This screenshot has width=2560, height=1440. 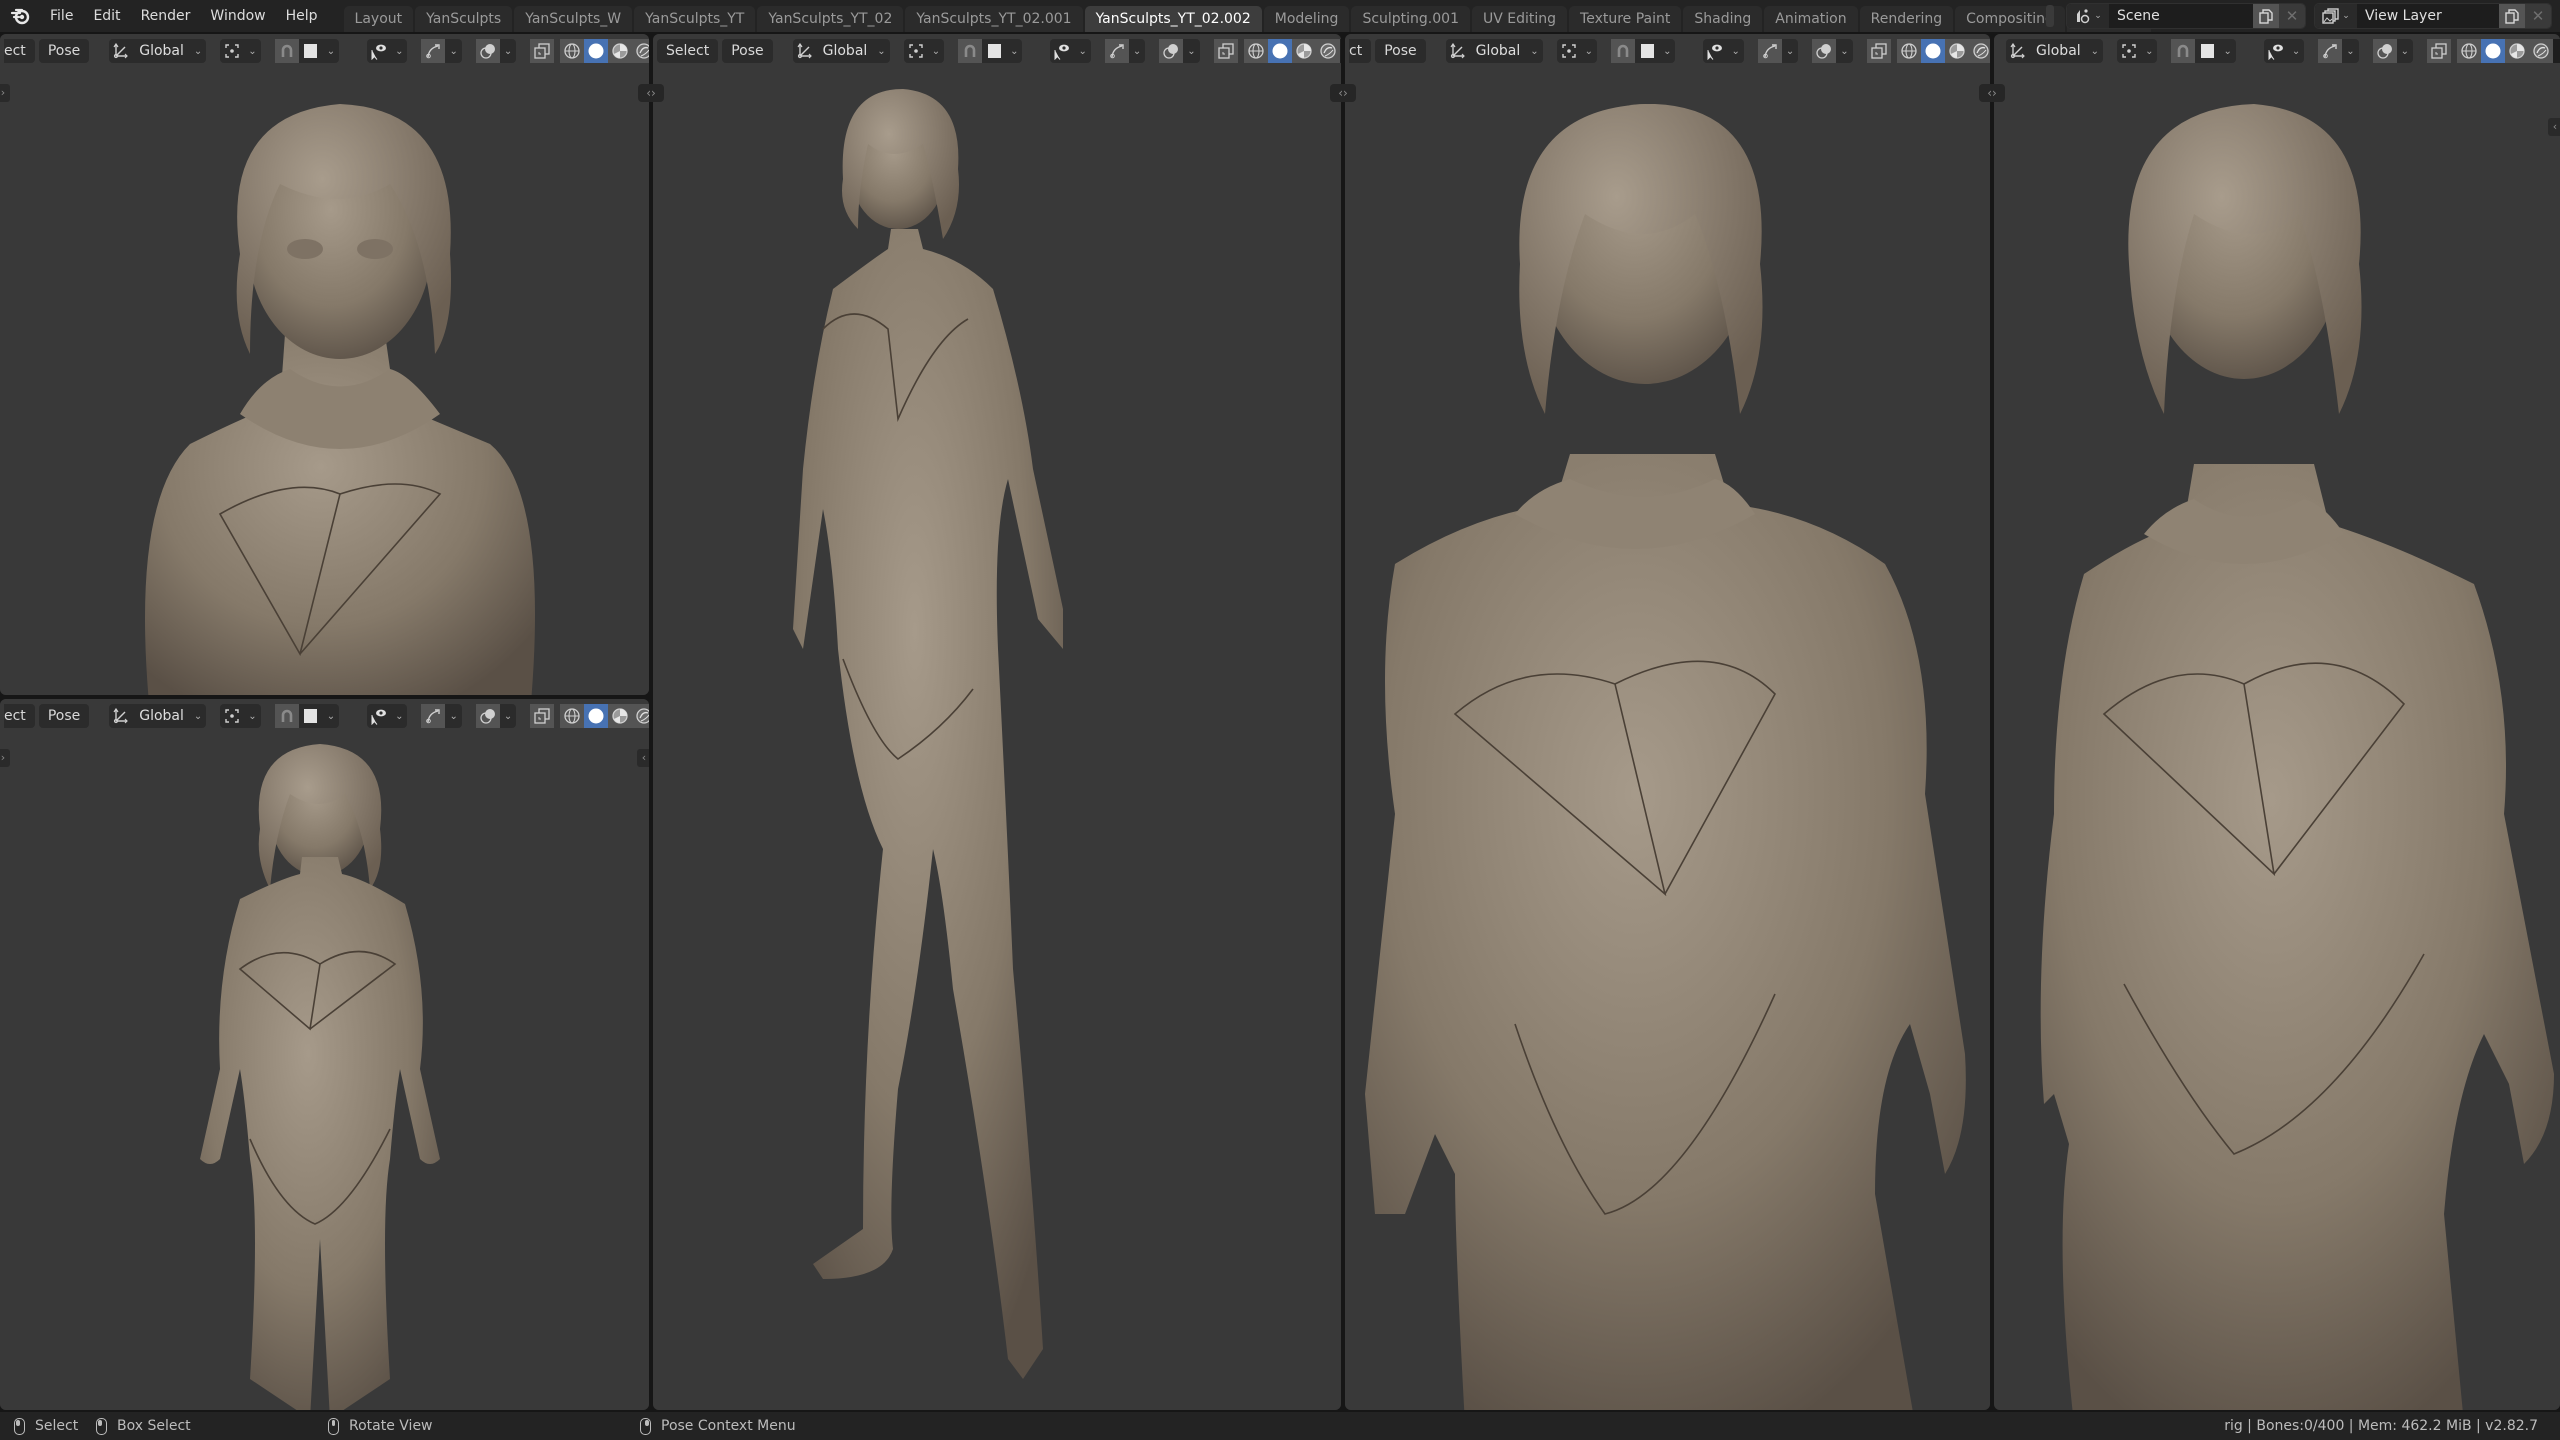 What do you see at coordinates (2088, 16) in the screenshot?
I see `scene-icon: ⌄` at bounding box center [2088, 16].